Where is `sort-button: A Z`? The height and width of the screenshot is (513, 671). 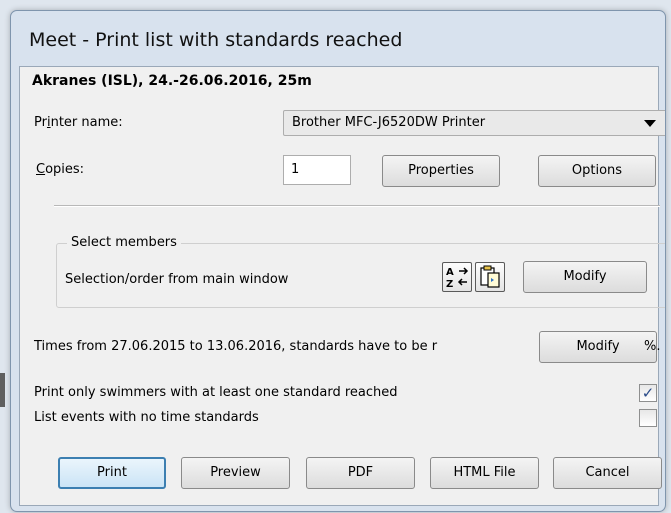 sort-button: A Z is located at coordinates (457, 277).